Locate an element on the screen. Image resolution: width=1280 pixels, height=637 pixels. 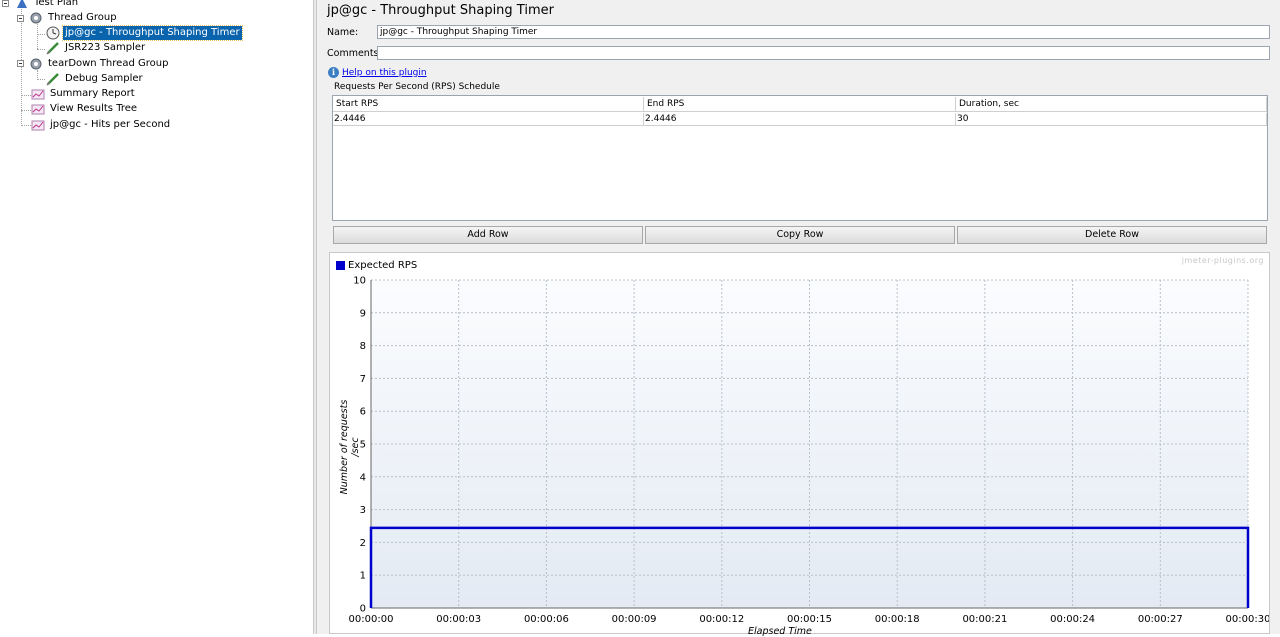
tree-item-debug-sampler: Debug Sampler is located at coordinates (95, 79).